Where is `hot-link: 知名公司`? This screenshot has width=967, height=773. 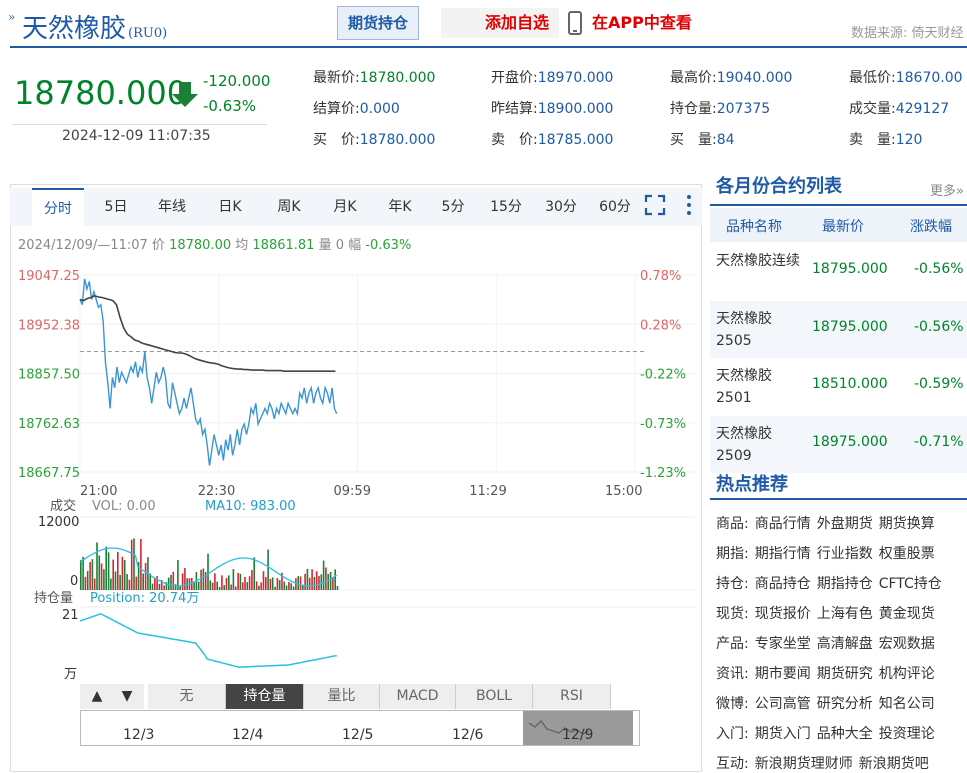
hot-link: 知名公司 is located at coordinates (907, 704).